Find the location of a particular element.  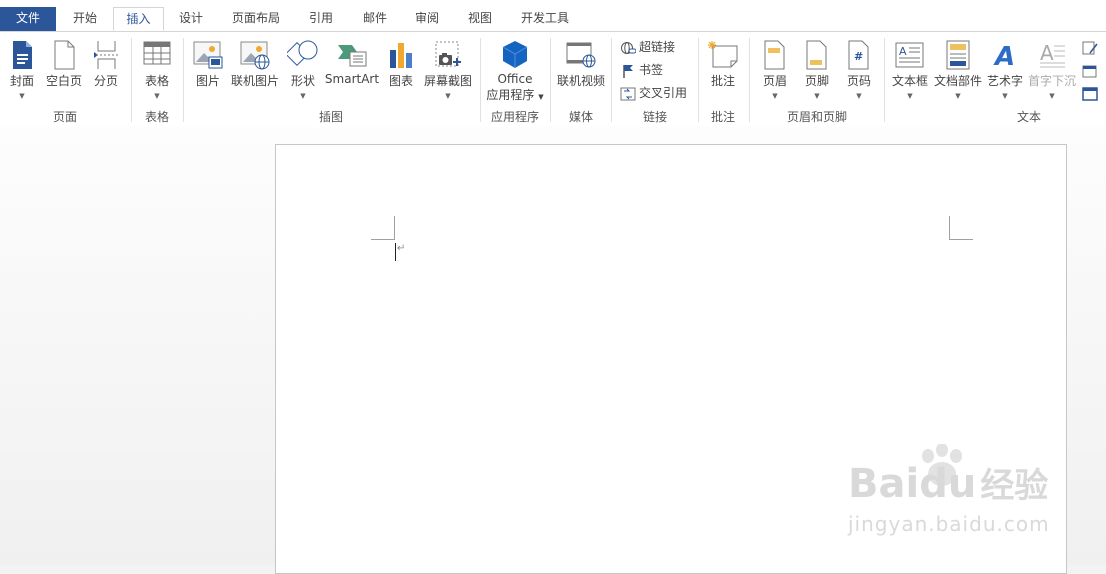

tab-design: 设计 is located at coordinates (191, 19).